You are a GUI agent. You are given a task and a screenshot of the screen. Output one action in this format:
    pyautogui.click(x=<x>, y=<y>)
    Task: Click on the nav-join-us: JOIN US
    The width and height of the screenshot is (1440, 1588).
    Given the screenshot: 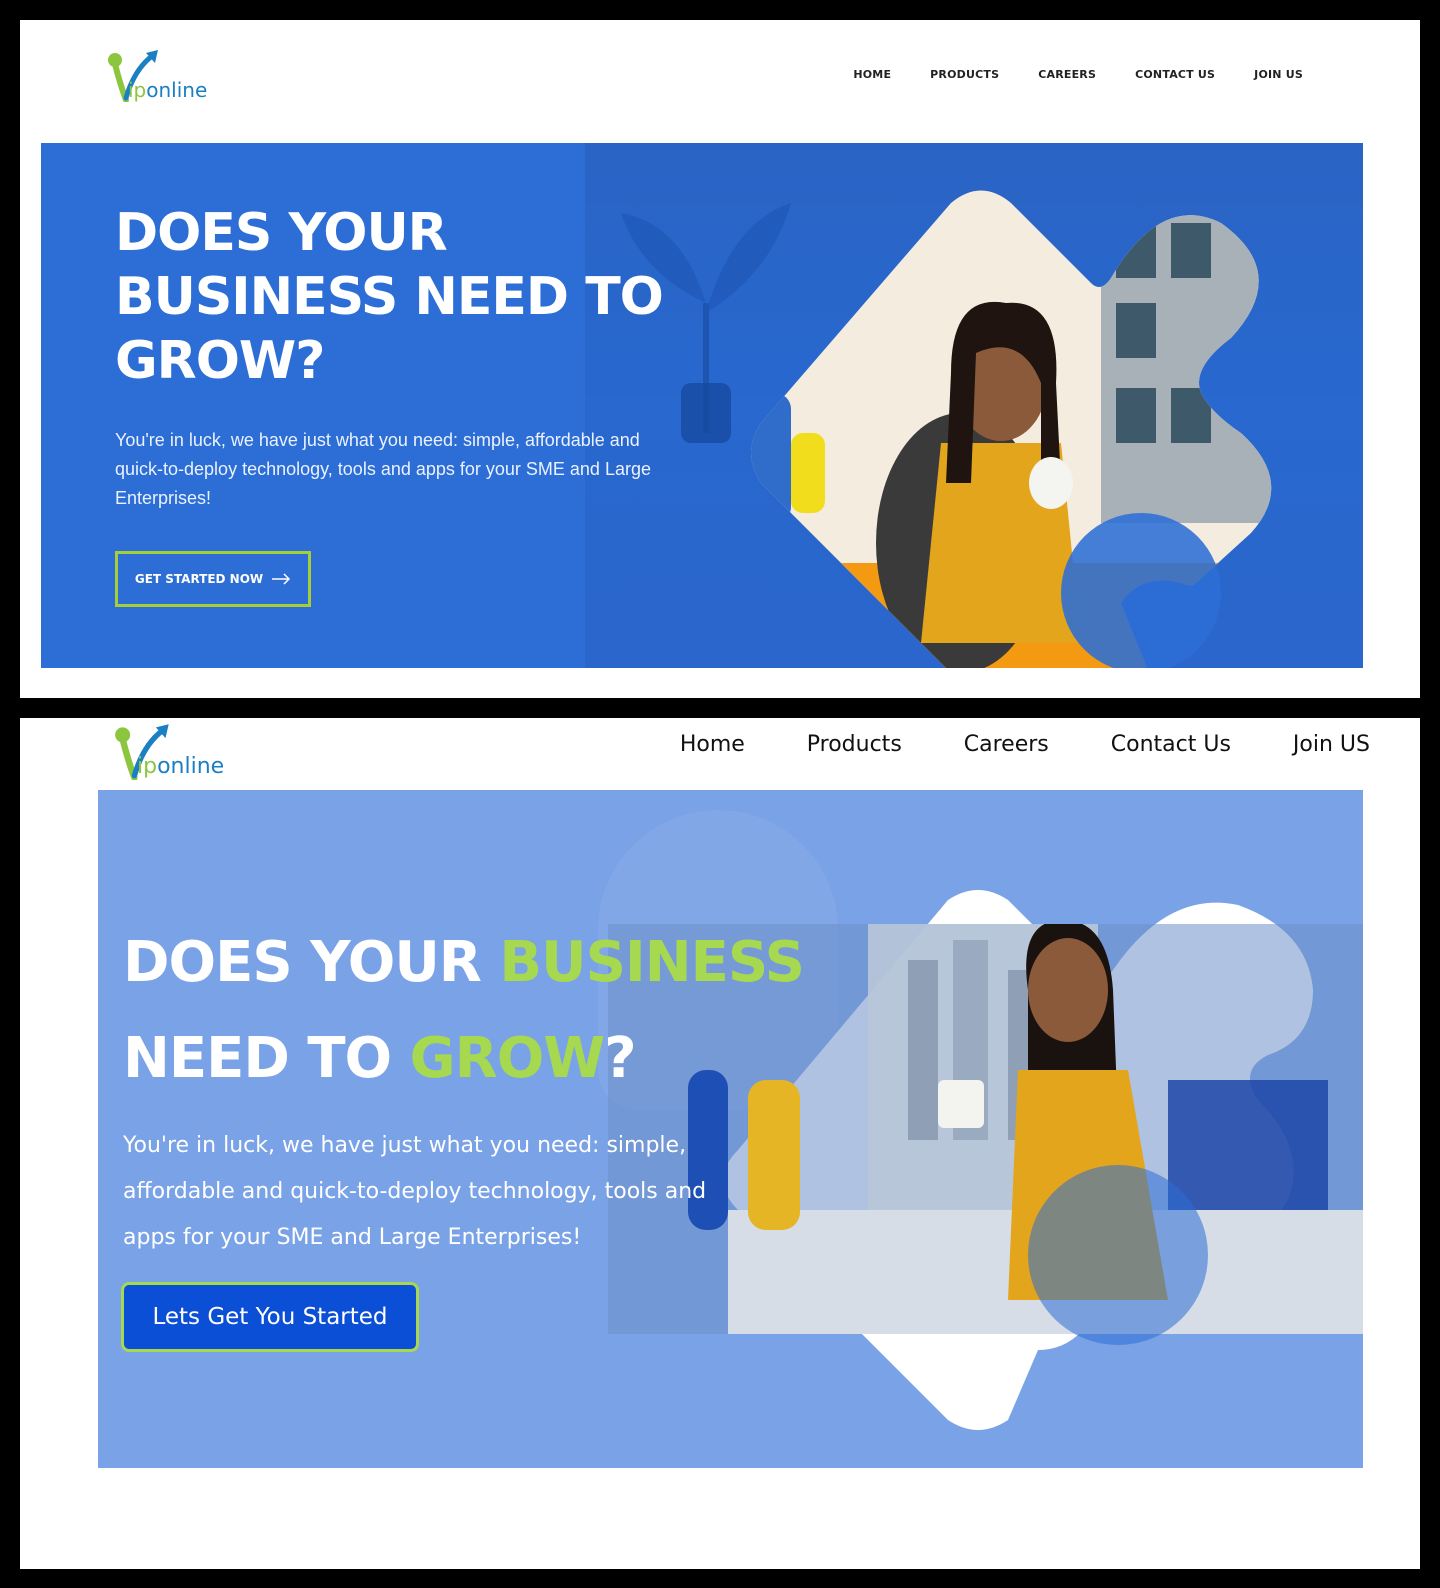 What is the action you would take?
    pyautogui.click(x=1278, y=74)
    